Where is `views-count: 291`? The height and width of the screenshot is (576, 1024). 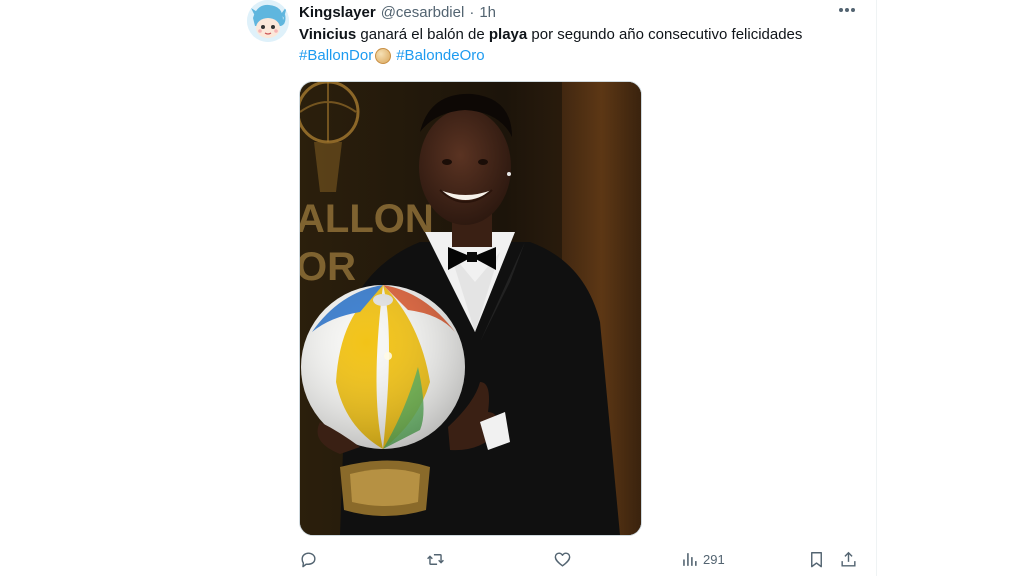 views-count: 291 is located at coordinates (714, 559).